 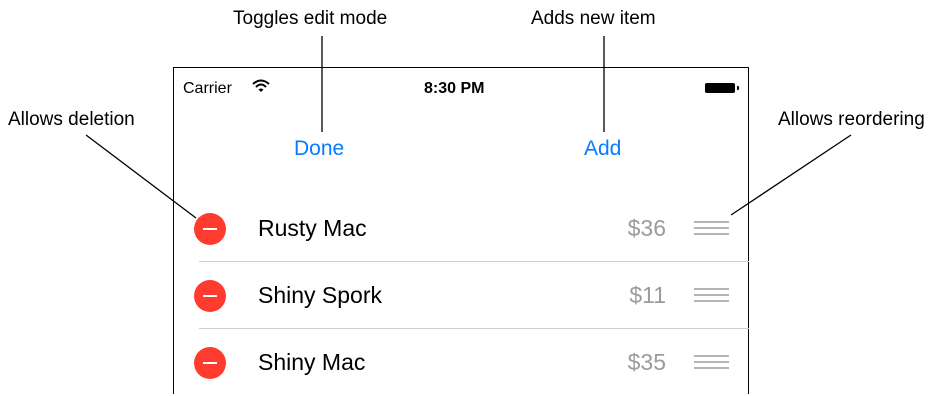 What do you see at coordinates (791, 175) in the screenshot?
I see `leader-line-reorder` at bounding box center [791, 175].